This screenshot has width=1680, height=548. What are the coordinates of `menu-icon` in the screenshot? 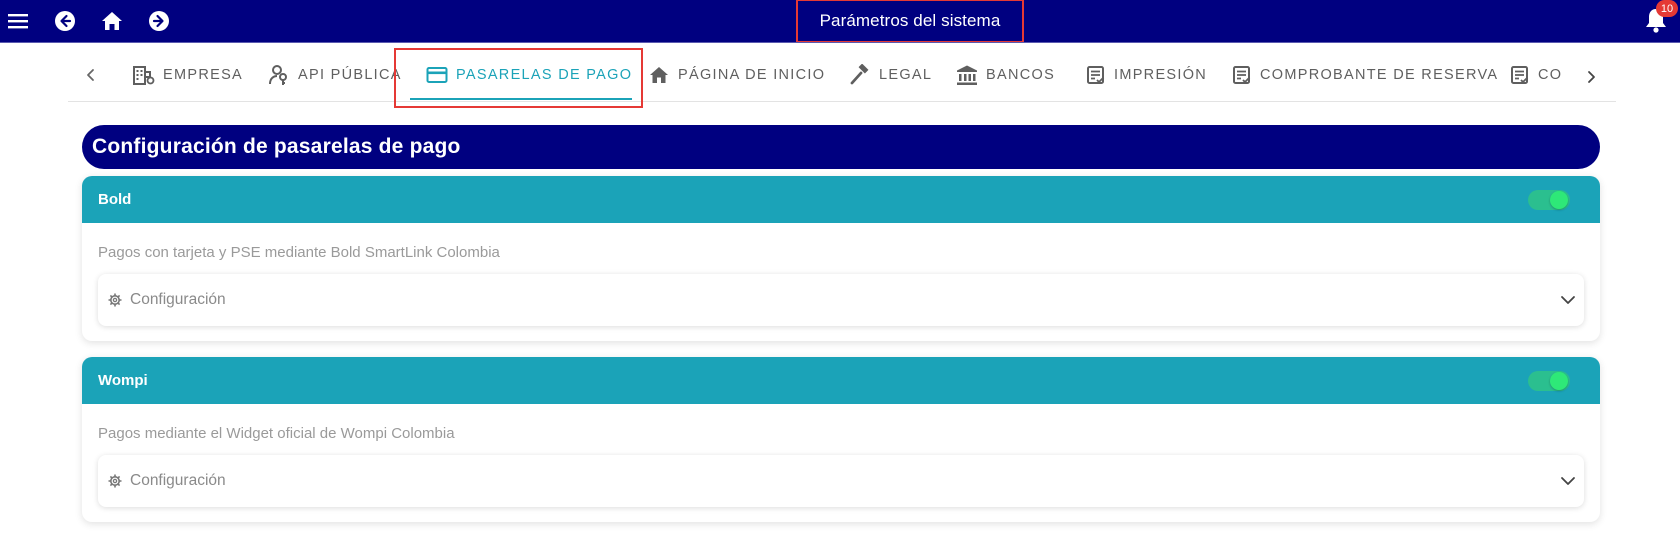 It's located at (18, 21).